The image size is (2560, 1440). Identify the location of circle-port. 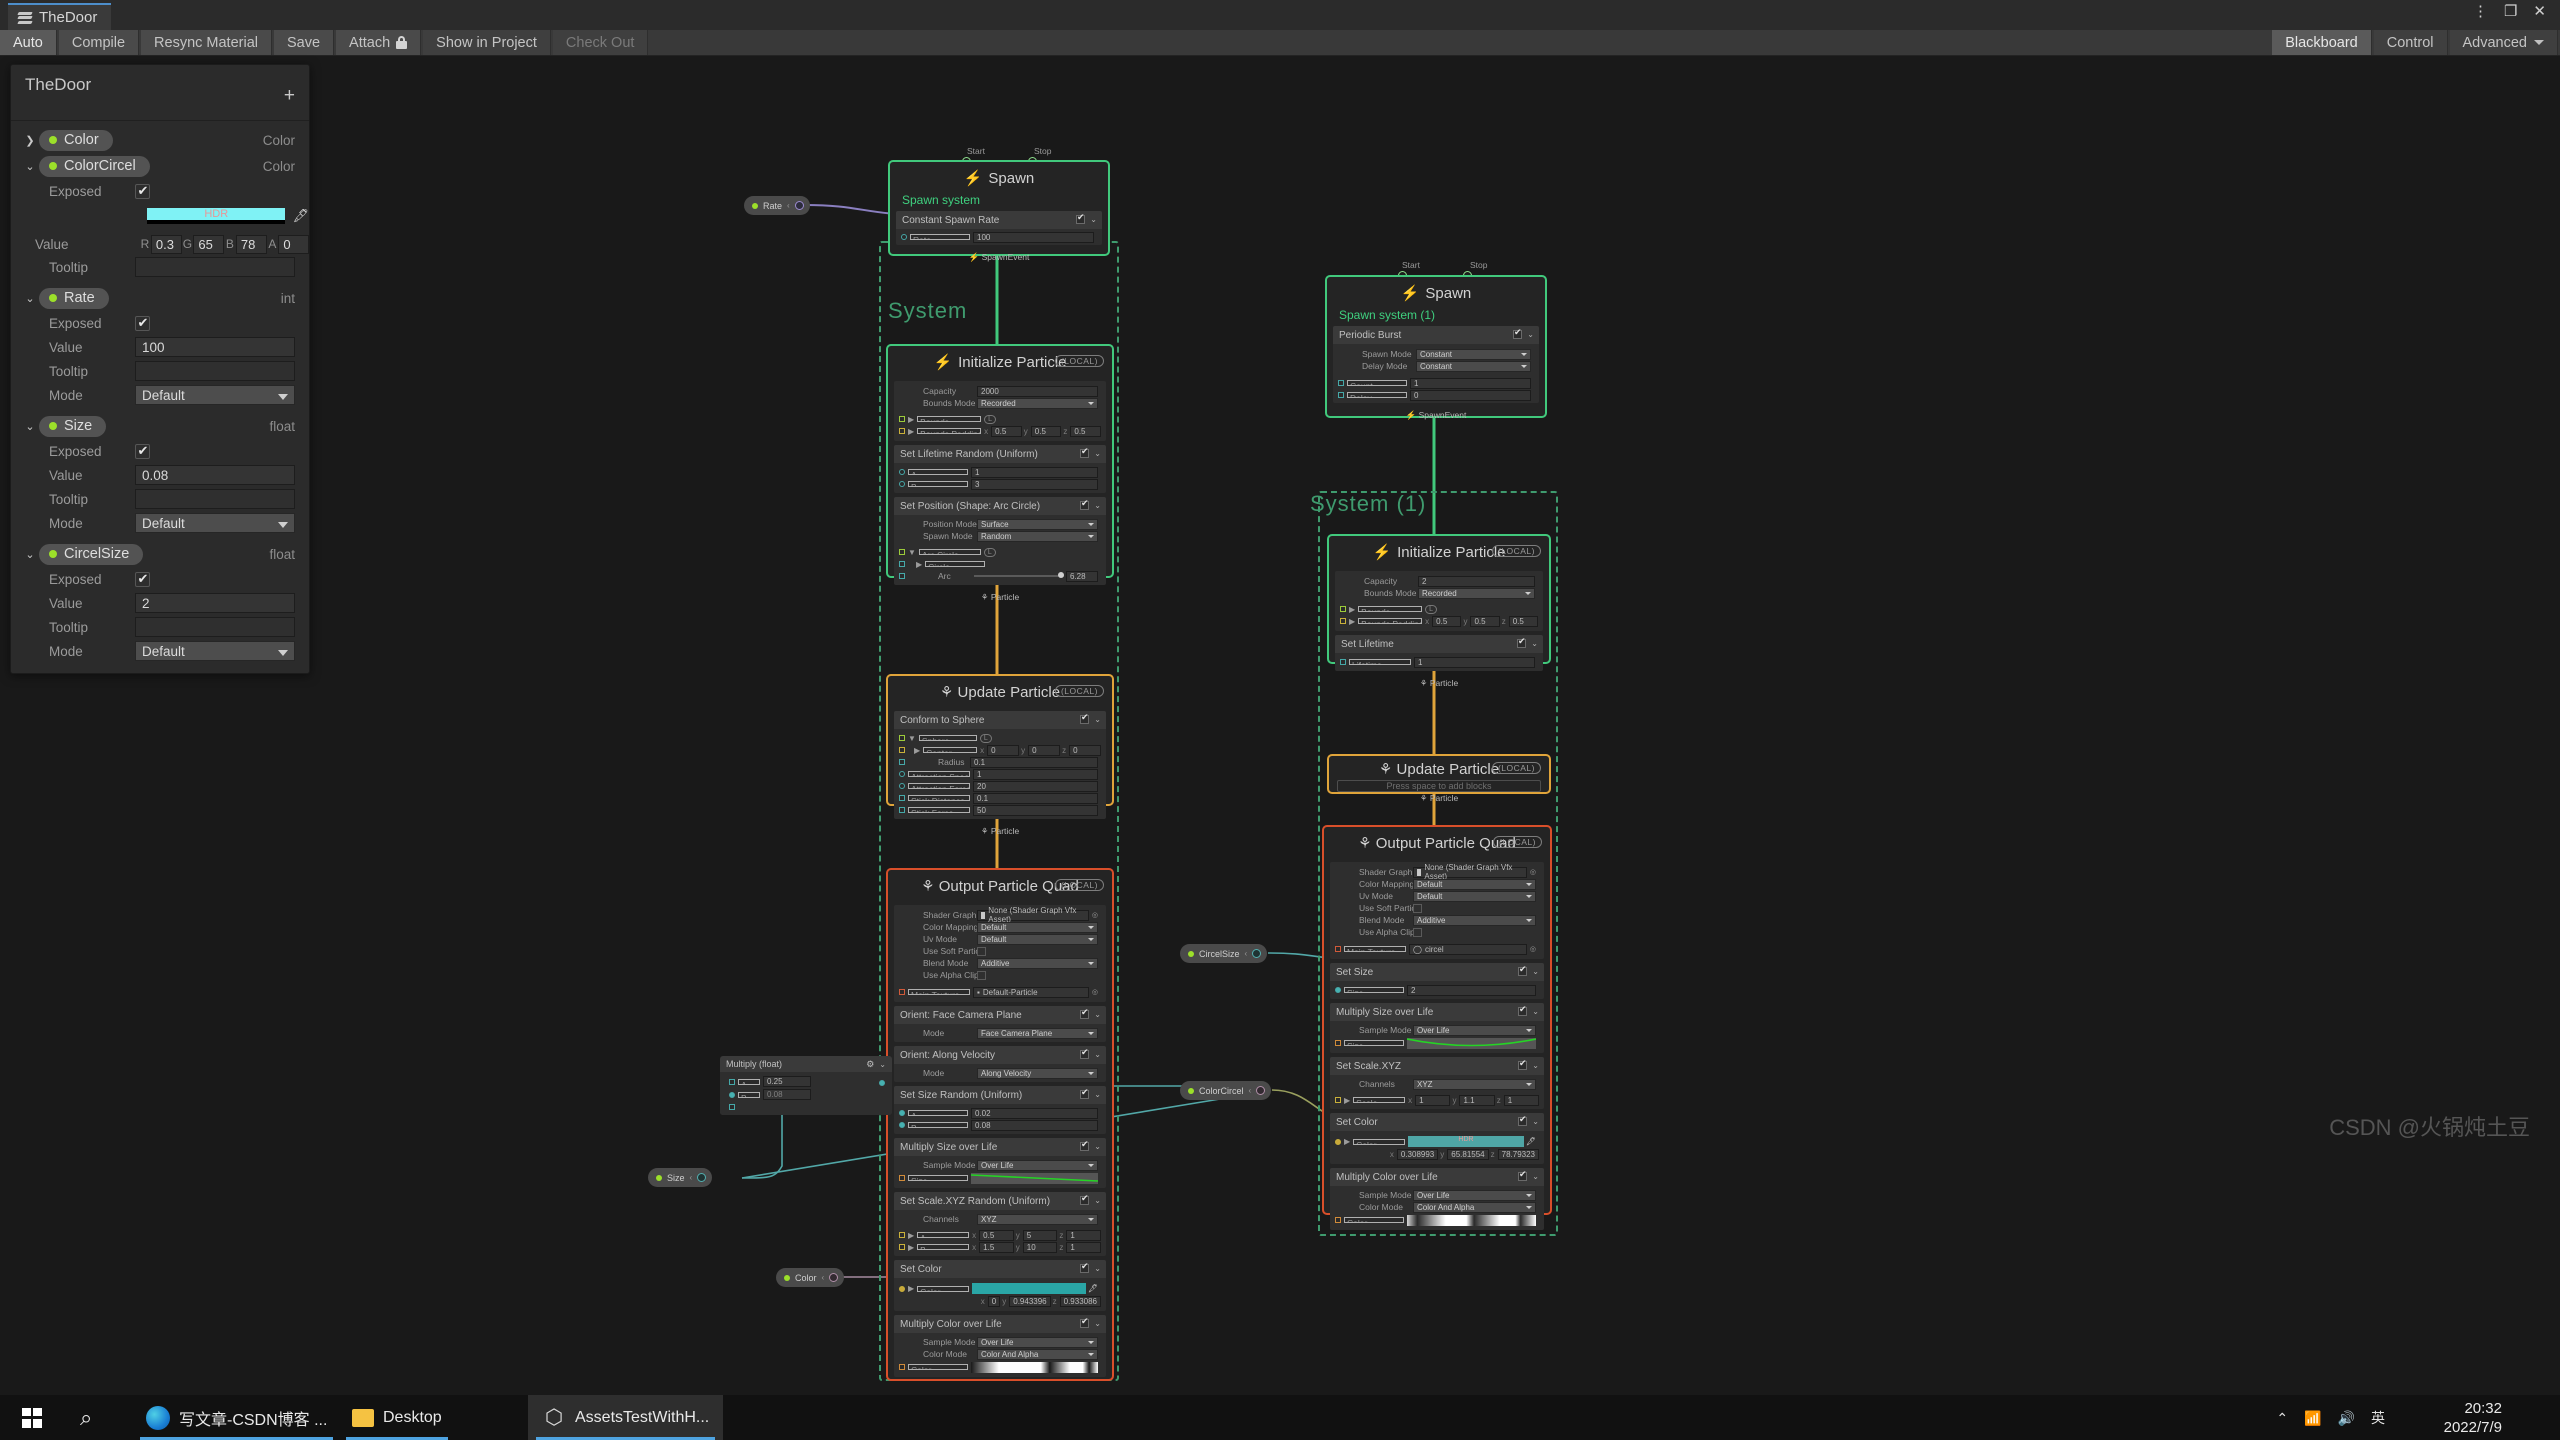
(902, 564).